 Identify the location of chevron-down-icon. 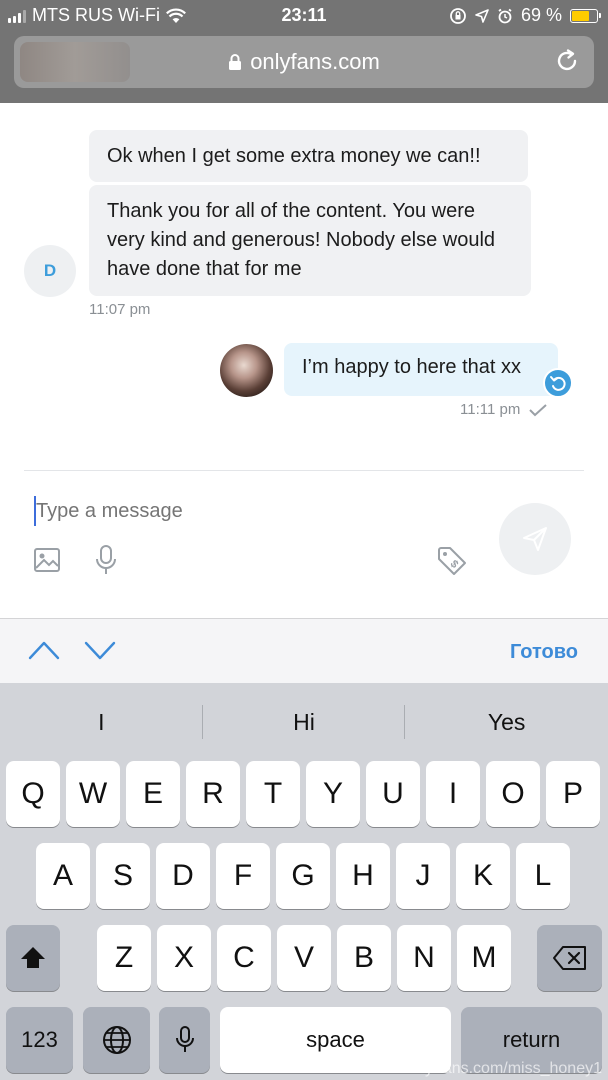
(100, 650).